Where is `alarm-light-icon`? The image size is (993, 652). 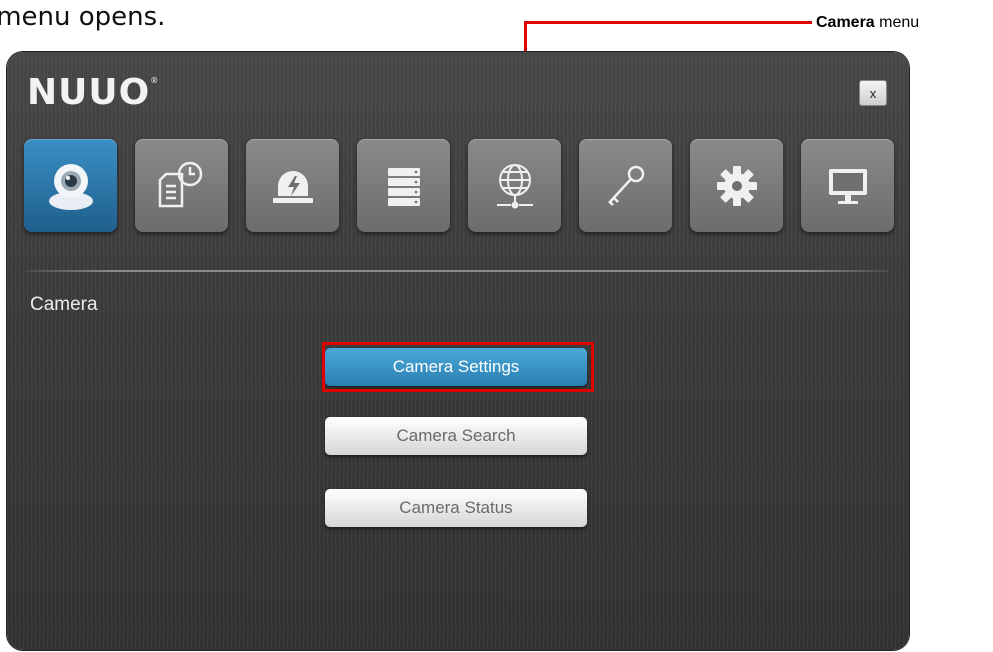 alarm-light-icon is located at coordinates (292, 186).